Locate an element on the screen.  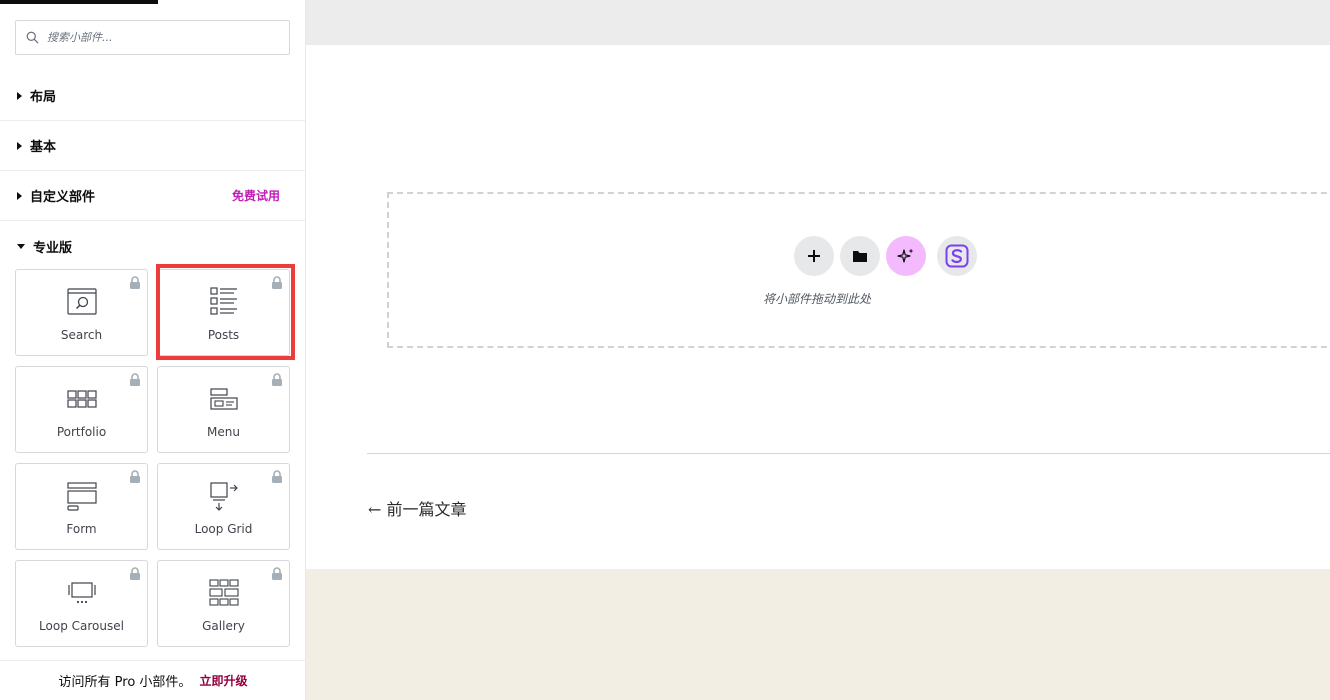
posts-icon is located at coordinates (223, 301).